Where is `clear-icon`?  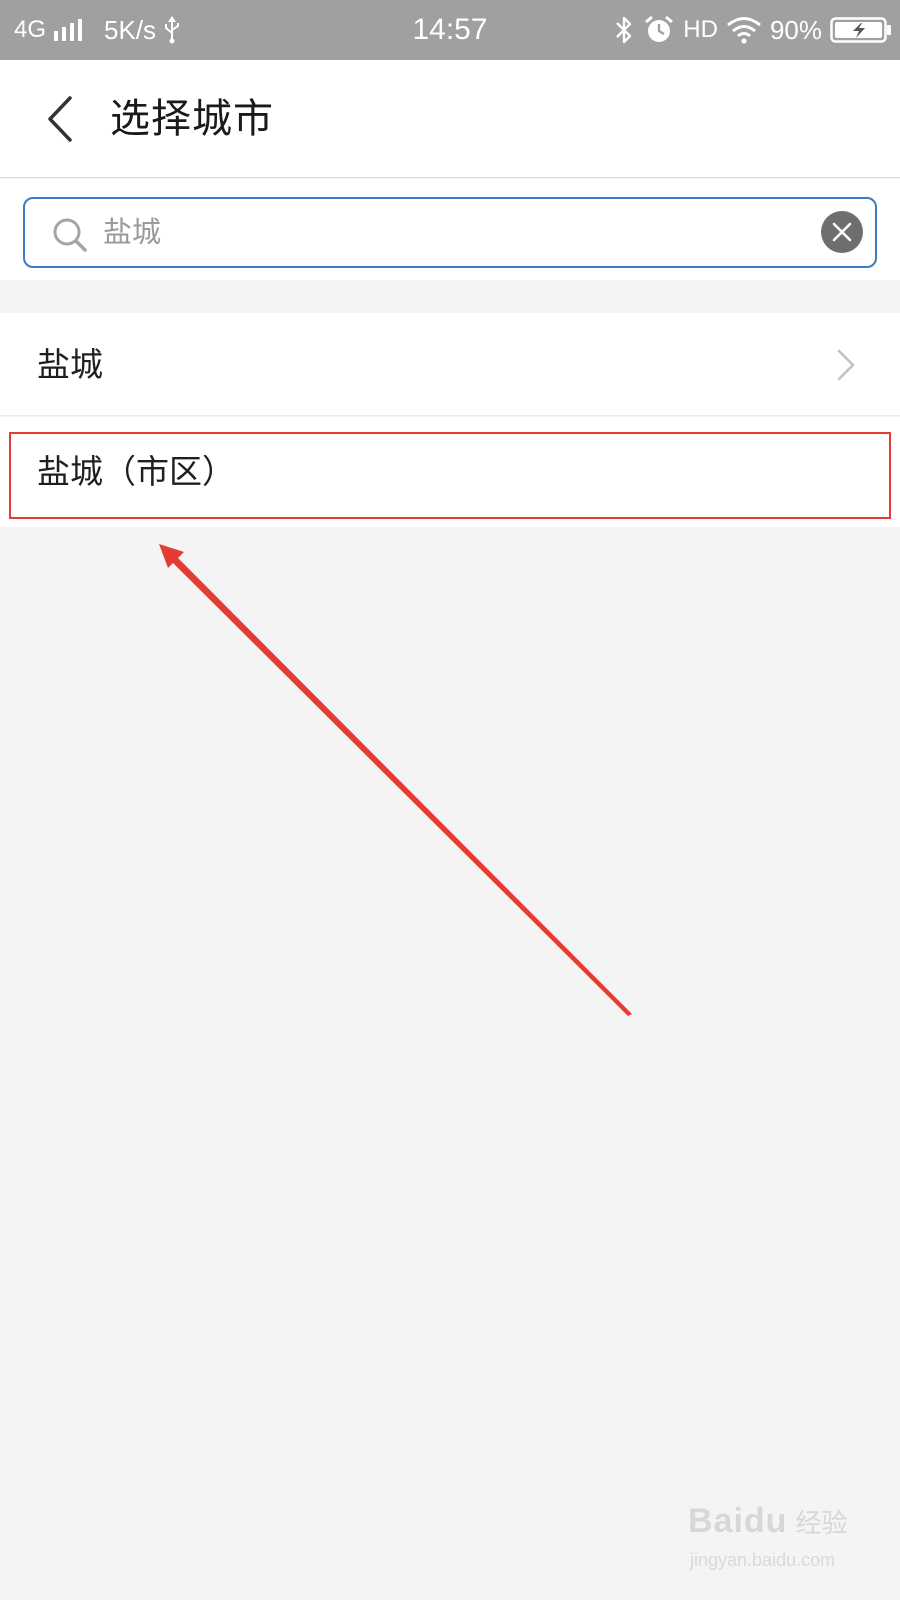 clear-icon is located at coordinates (842, 232).